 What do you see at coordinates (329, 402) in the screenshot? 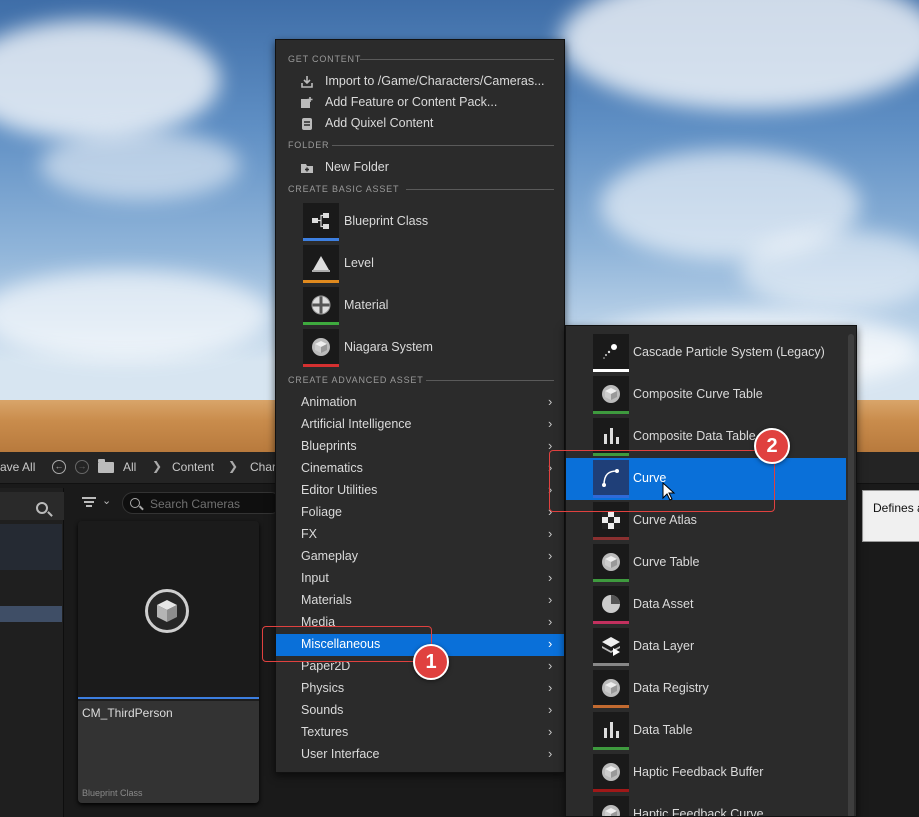
I see `category-label: Animation` at bounding box center [329, 402].